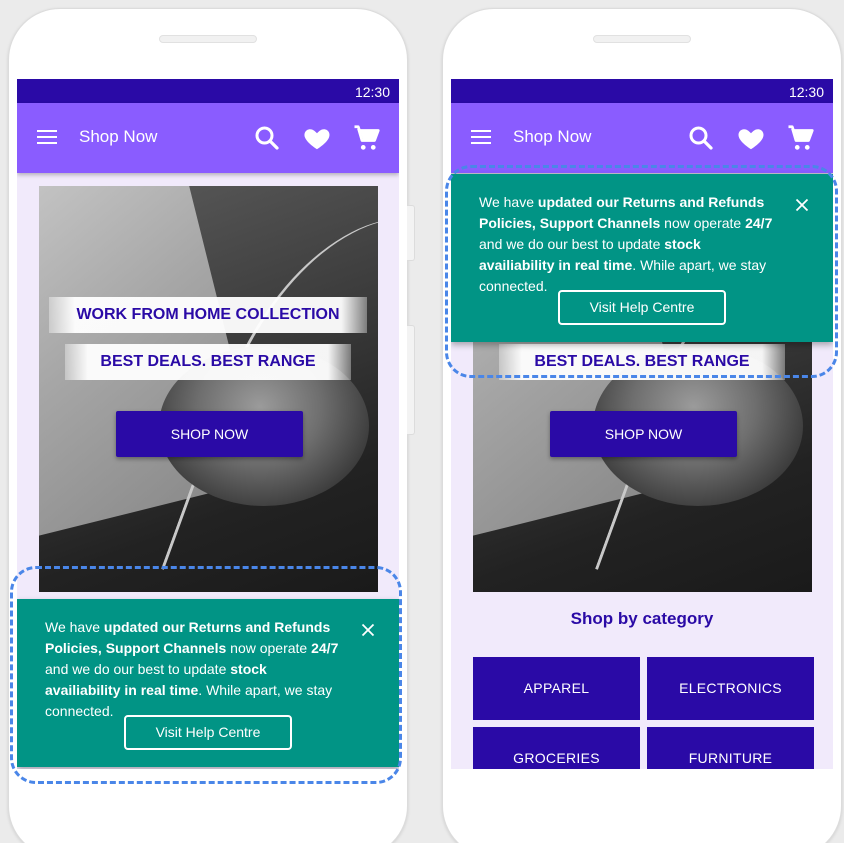 This screenshot has width=844, height=843. What do you see at coordinates (411, 380) in the screenshot?
I see `power-button` at bounding box center [411, 380].